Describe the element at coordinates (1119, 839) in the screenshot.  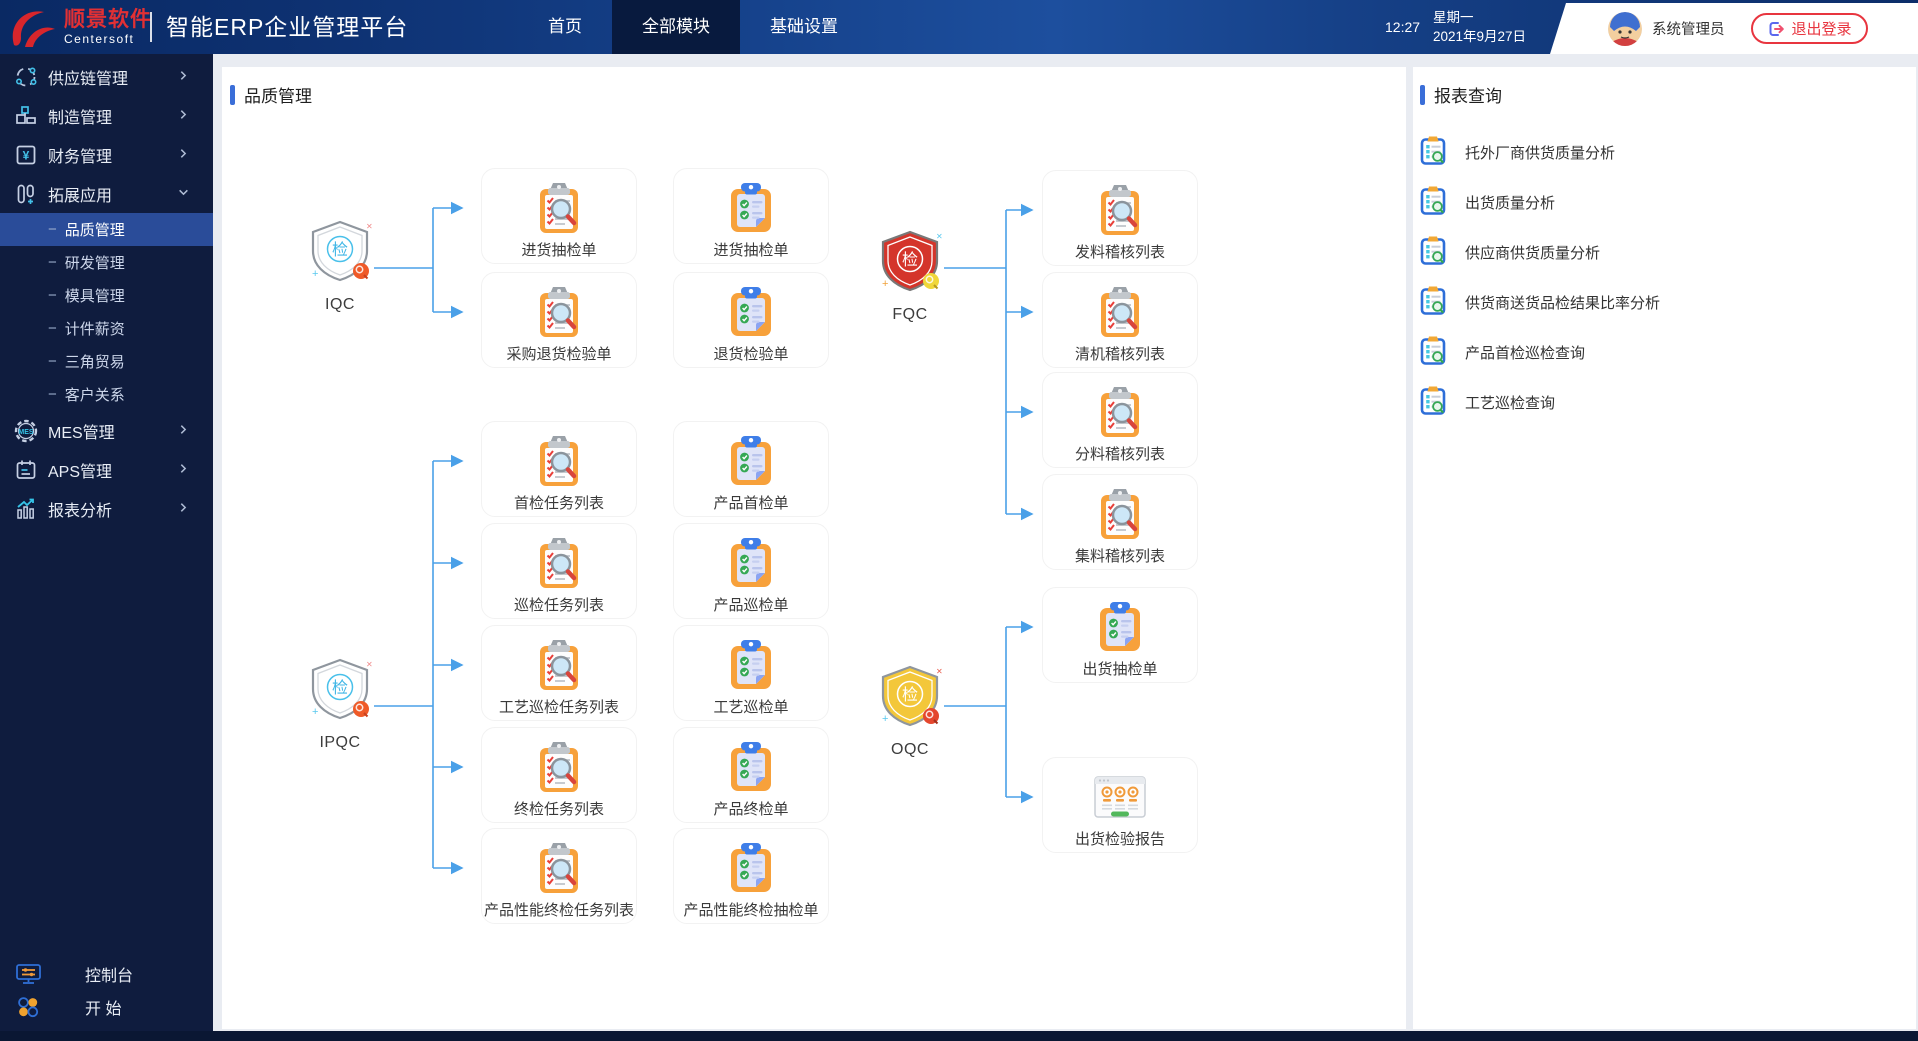
I see `module-node-label: 出货检验报告` at that location.